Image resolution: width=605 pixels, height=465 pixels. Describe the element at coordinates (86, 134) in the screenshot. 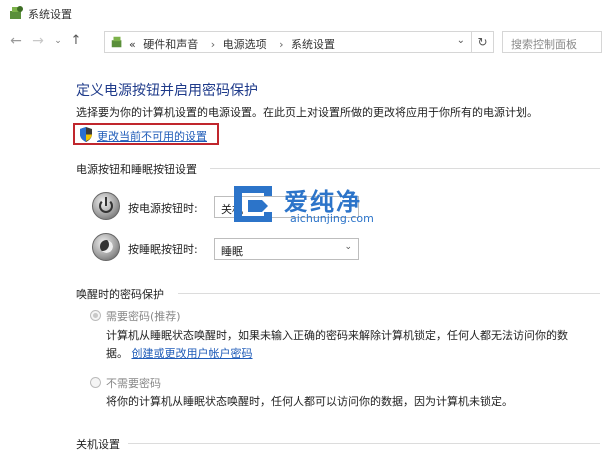

I see `shield-icon` at that location.